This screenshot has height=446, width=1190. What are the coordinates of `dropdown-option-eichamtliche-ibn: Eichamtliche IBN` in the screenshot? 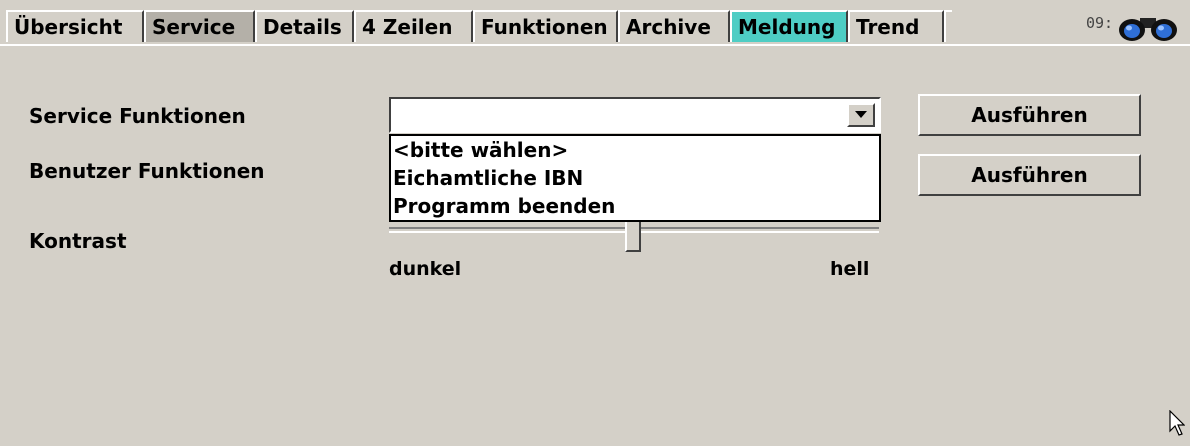 It's located at (635, 178).